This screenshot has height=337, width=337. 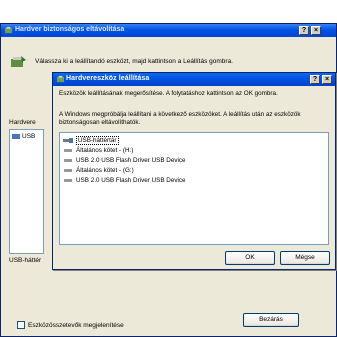 What do you see at coordinates (315, 79) in the screenshot?
I see `dialog-help-button: ?` at bounding box center [315, 79].